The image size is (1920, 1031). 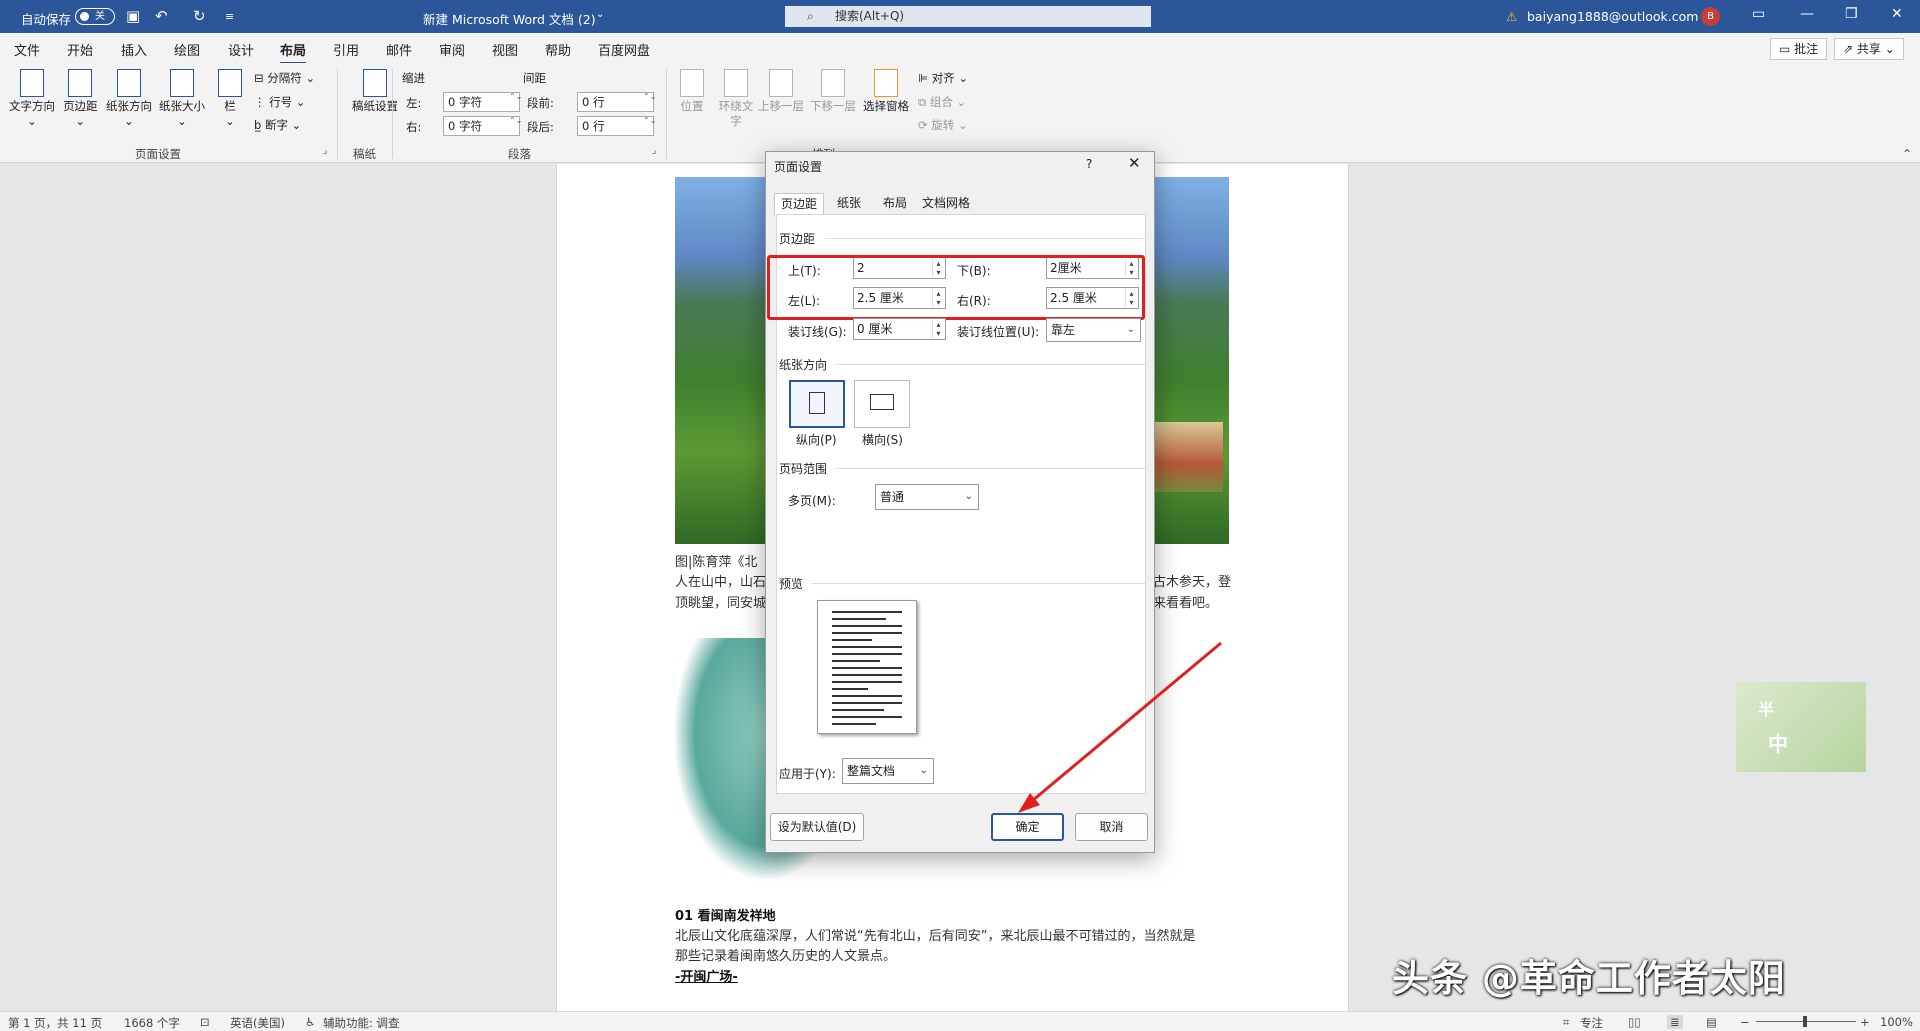 What do you see at coordinates (1869, 49) in the screenshot?
I see `share-button: ⇗ 共享 ⌄` at bounding box center [1869, 49].